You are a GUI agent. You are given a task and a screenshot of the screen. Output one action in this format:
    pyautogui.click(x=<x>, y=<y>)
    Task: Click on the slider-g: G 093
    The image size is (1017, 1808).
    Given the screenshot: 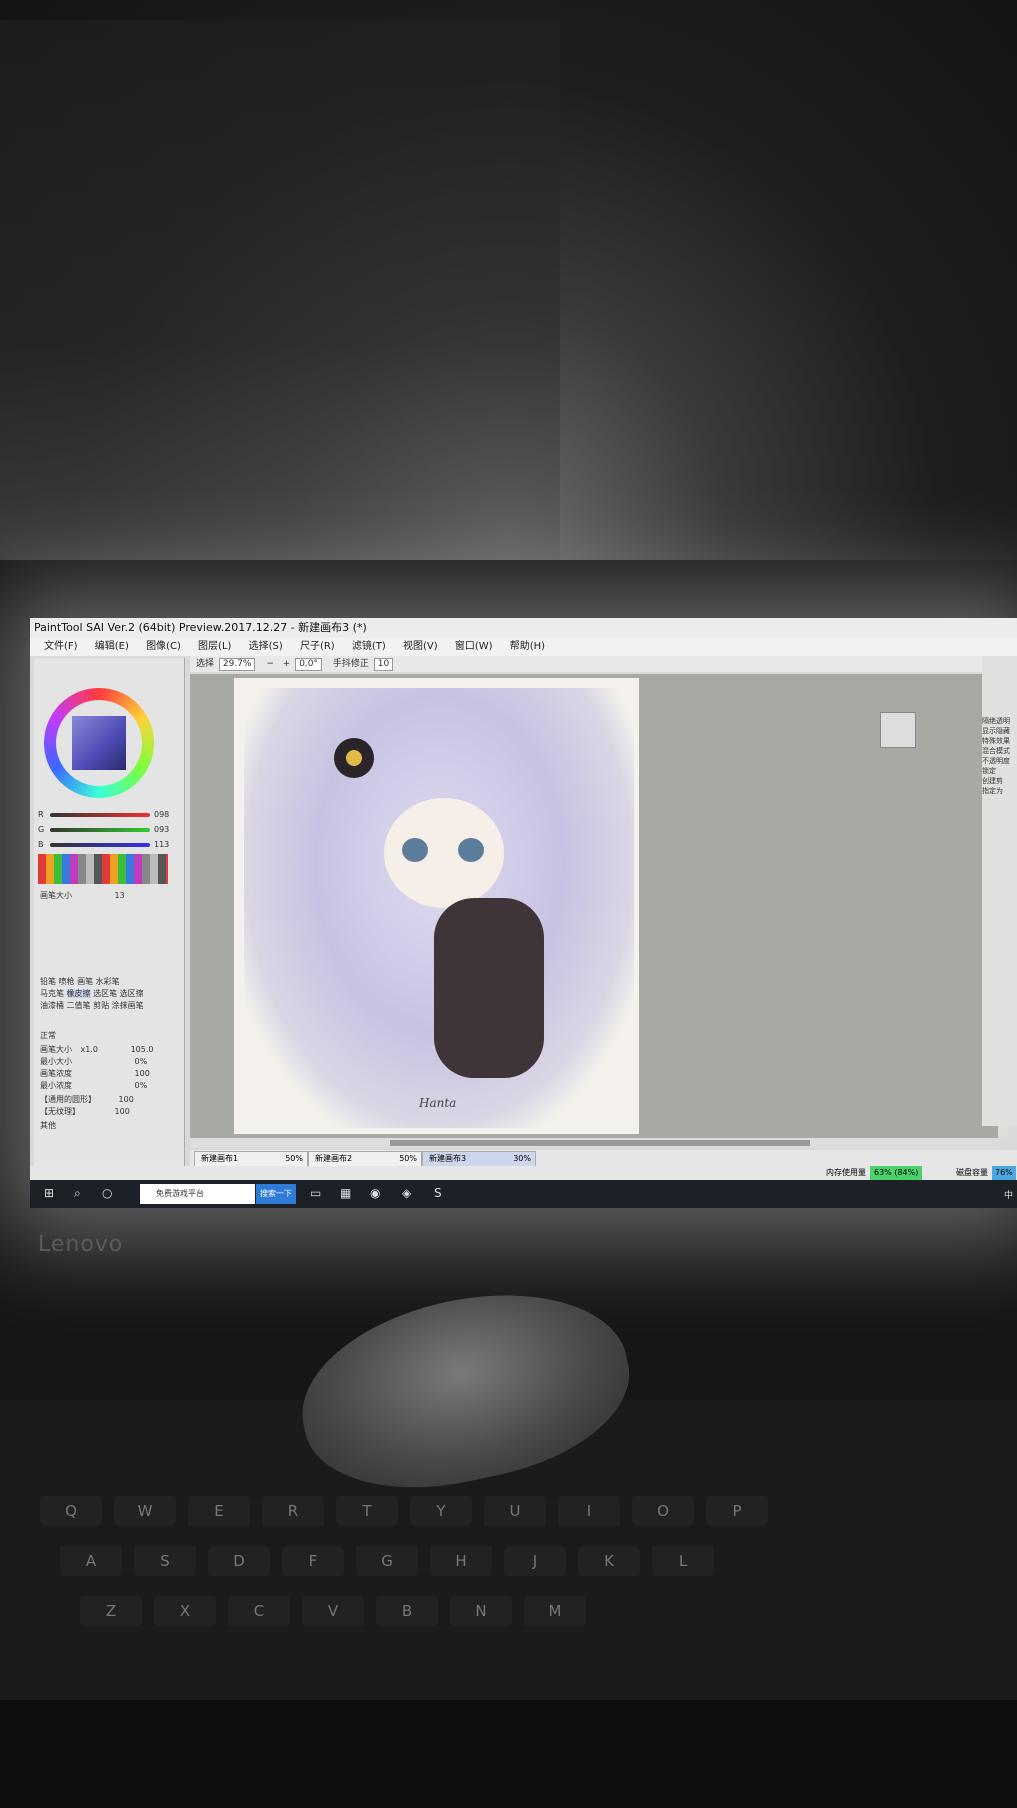 What is the action you would take?
    pyautogui.click(x=108, y=830)
    